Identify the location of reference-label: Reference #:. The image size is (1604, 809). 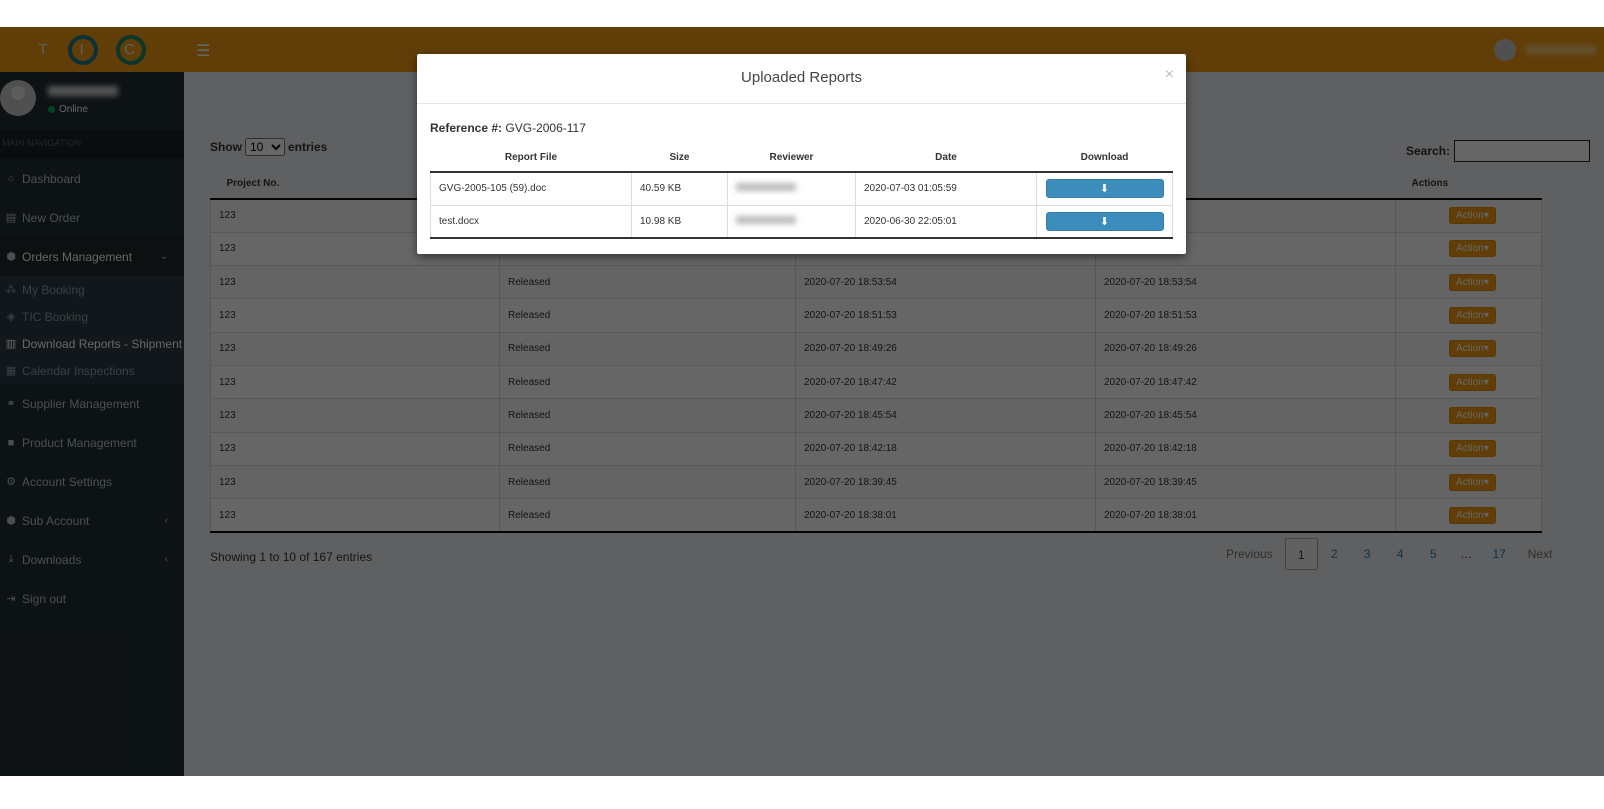
(466, 128).